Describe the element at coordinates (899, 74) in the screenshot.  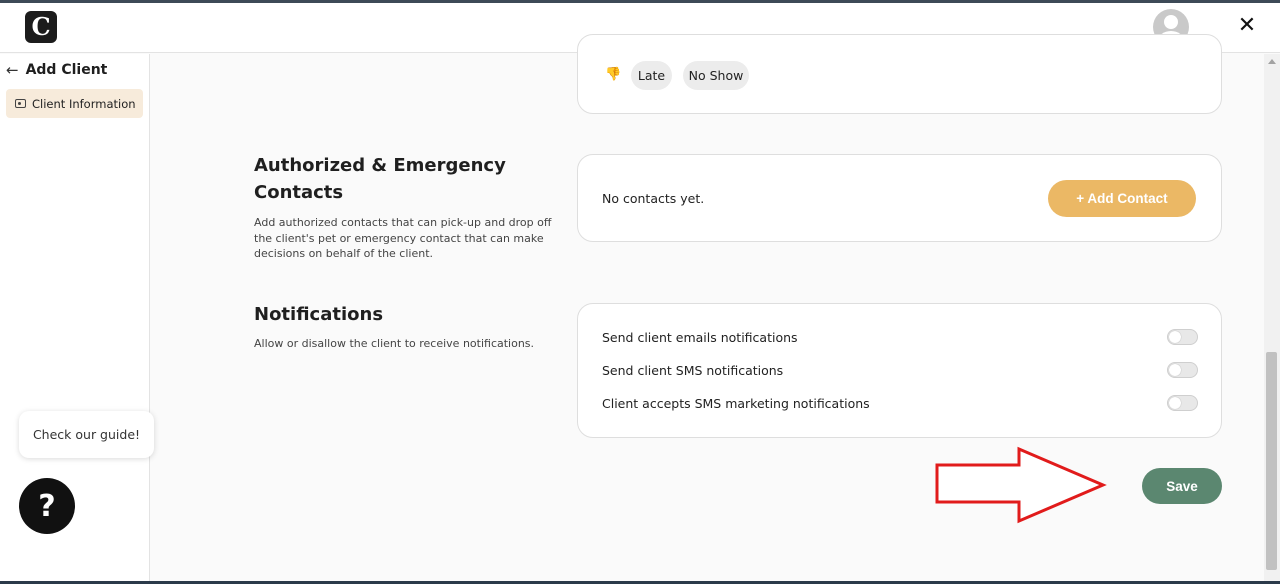
I see `attendance-card: 👎 Late No Show` at that location.